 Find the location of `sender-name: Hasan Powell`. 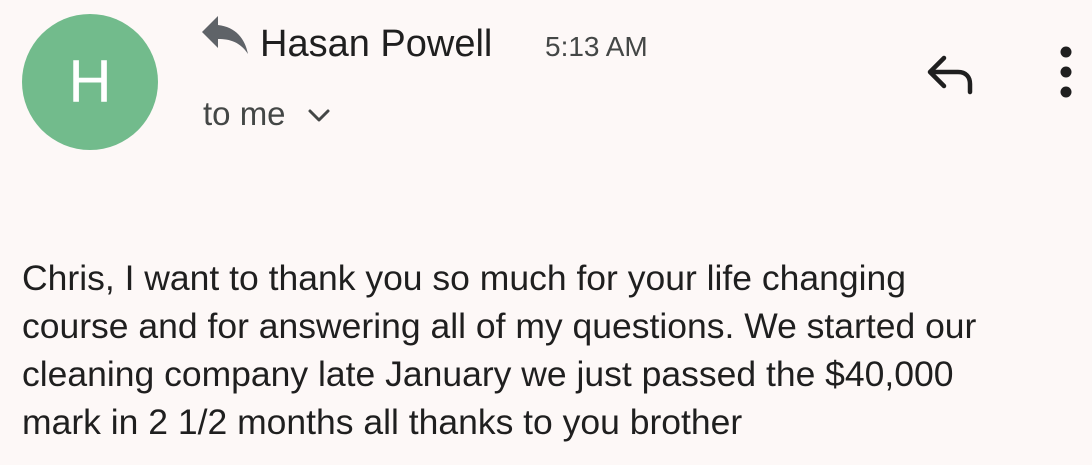

sender-name: Hasan Powell is located at coordinates (376, 44).